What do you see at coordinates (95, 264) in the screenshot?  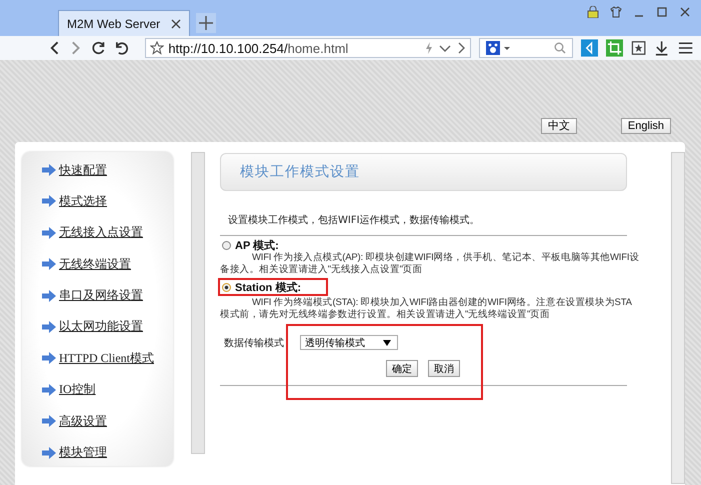 I see `sidebar-link: 无线终端设置` at bounding box center [95, 264].